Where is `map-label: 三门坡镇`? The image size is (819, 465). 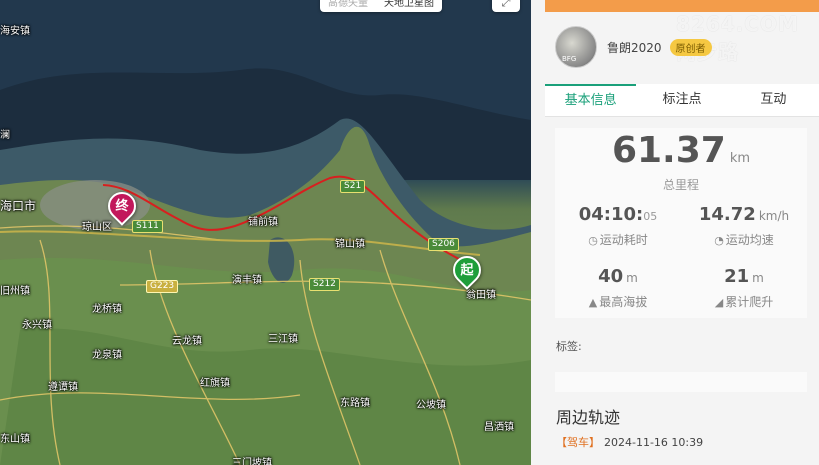
map-label: 三门坡镇 is located at coordinates (252, 461).